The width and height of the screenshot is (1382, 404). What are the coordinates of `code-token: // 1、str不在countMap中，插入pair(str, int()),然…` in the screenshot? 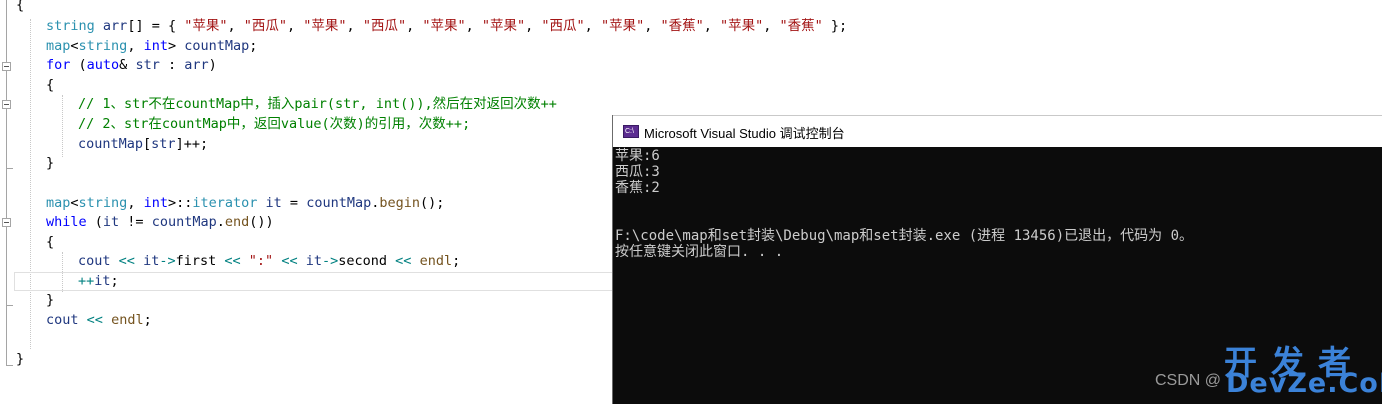 It's located at (317, 104).